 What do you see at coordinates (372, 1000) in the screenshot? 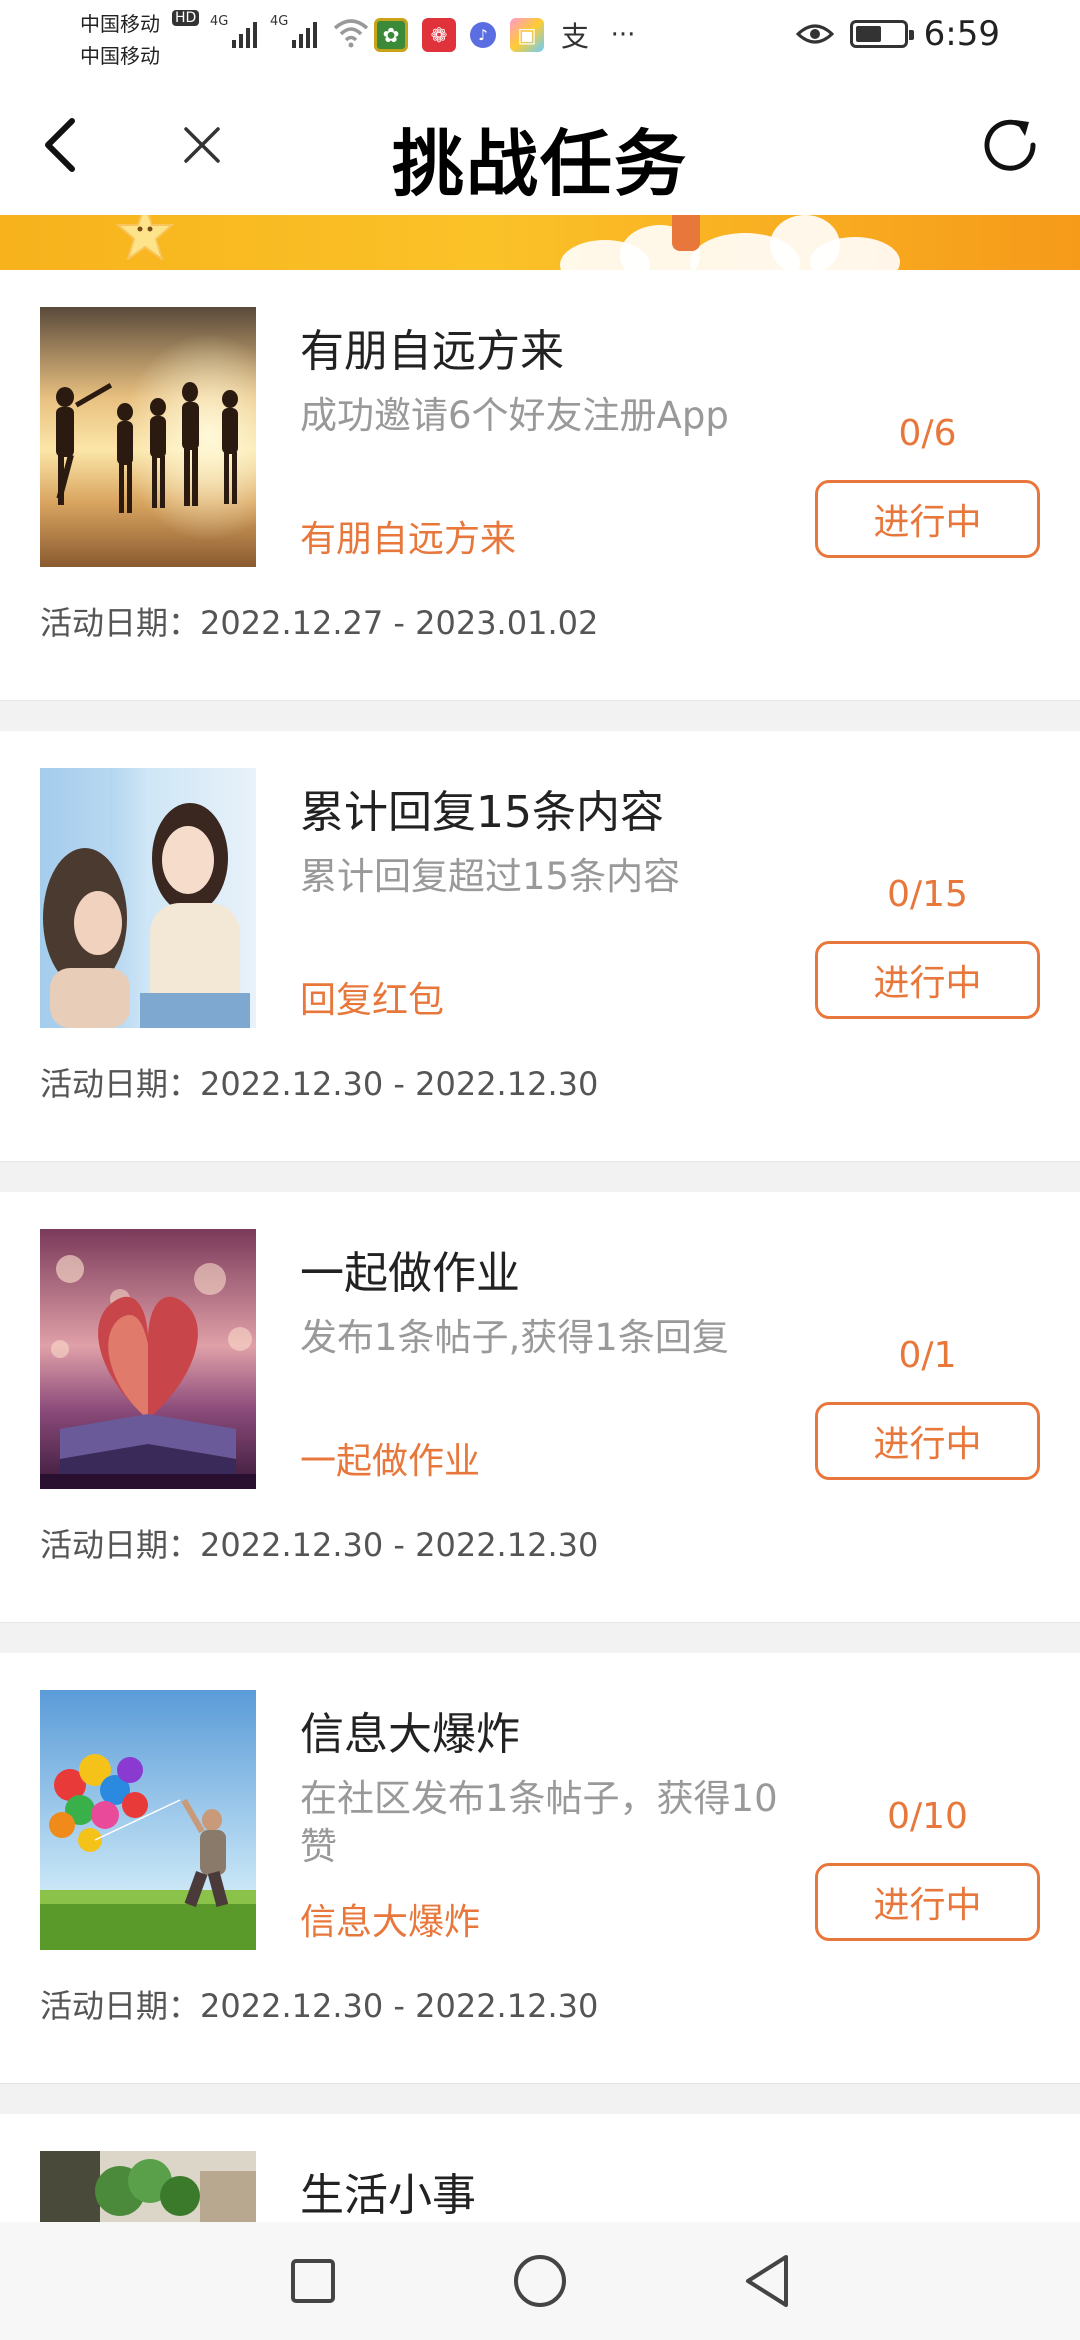
I see `task-tag: 回复红包` at bounding box center [372, 1000].